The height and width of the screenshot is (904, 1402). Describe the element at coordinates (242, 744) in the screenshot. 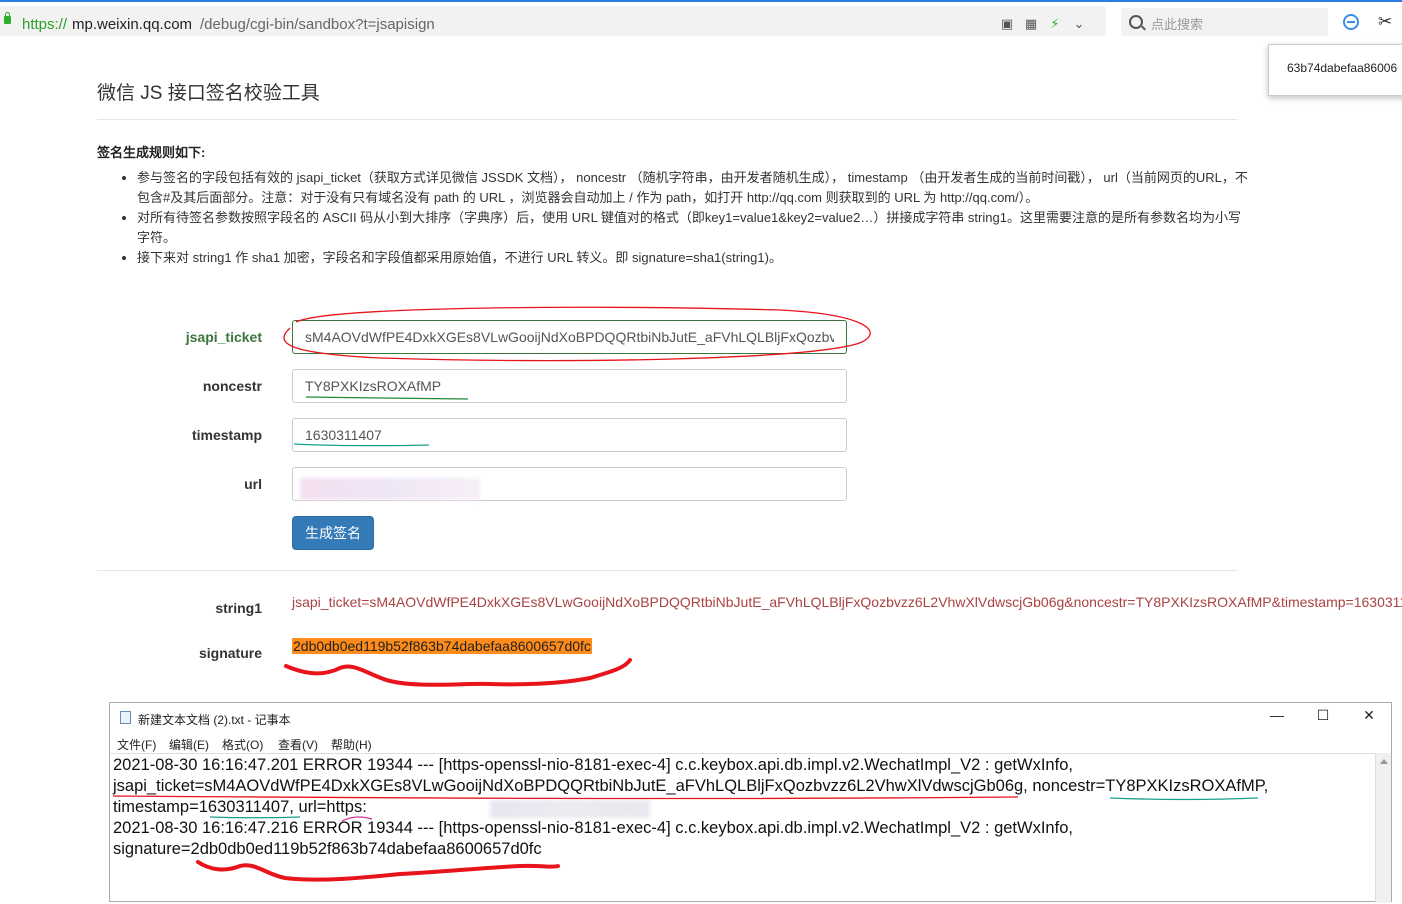

I see `menu-format: 格式(O)` at that location.